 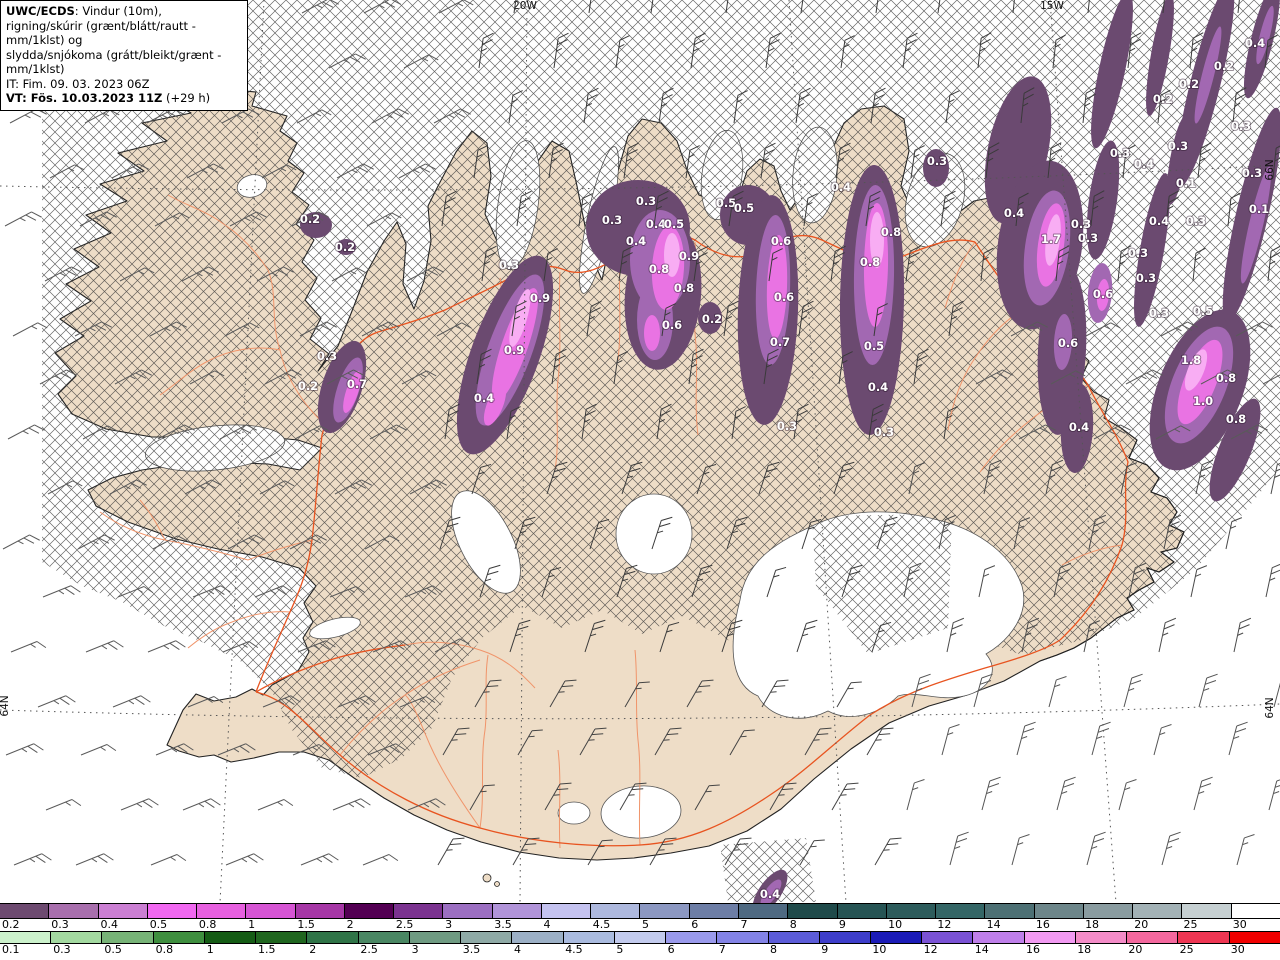 I want to click on colorbar-tick-label: 0.4, so click(x=109, y=924).